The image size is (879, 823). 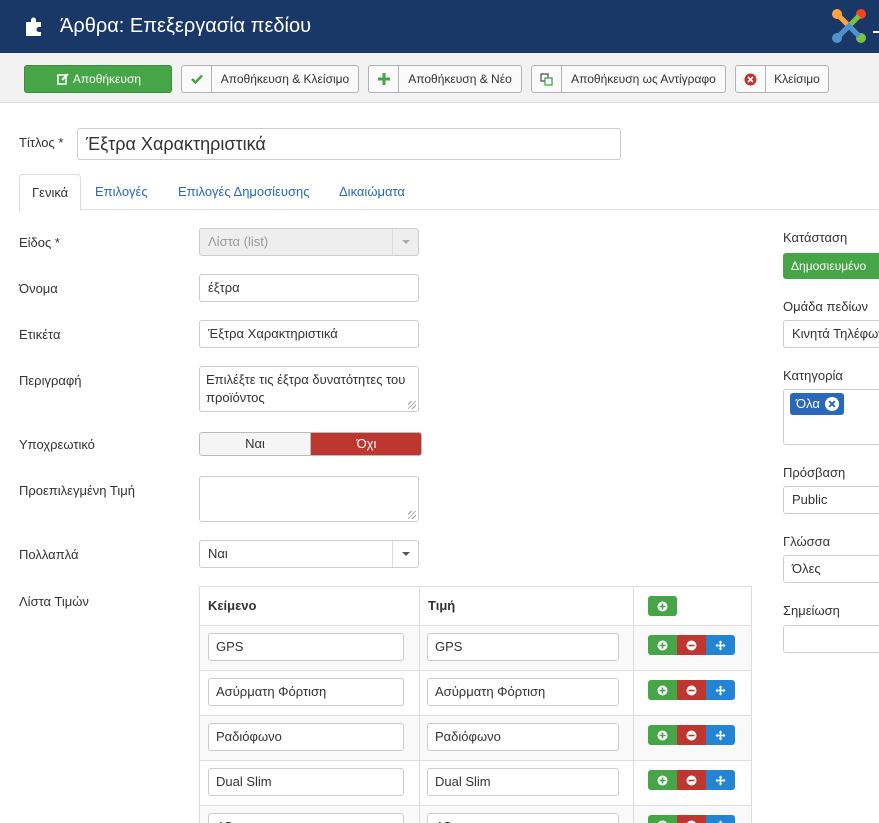 I want to click on table-row: Ραδιόφωνο Ραδιόφωνο, so click(x=475, y=737).